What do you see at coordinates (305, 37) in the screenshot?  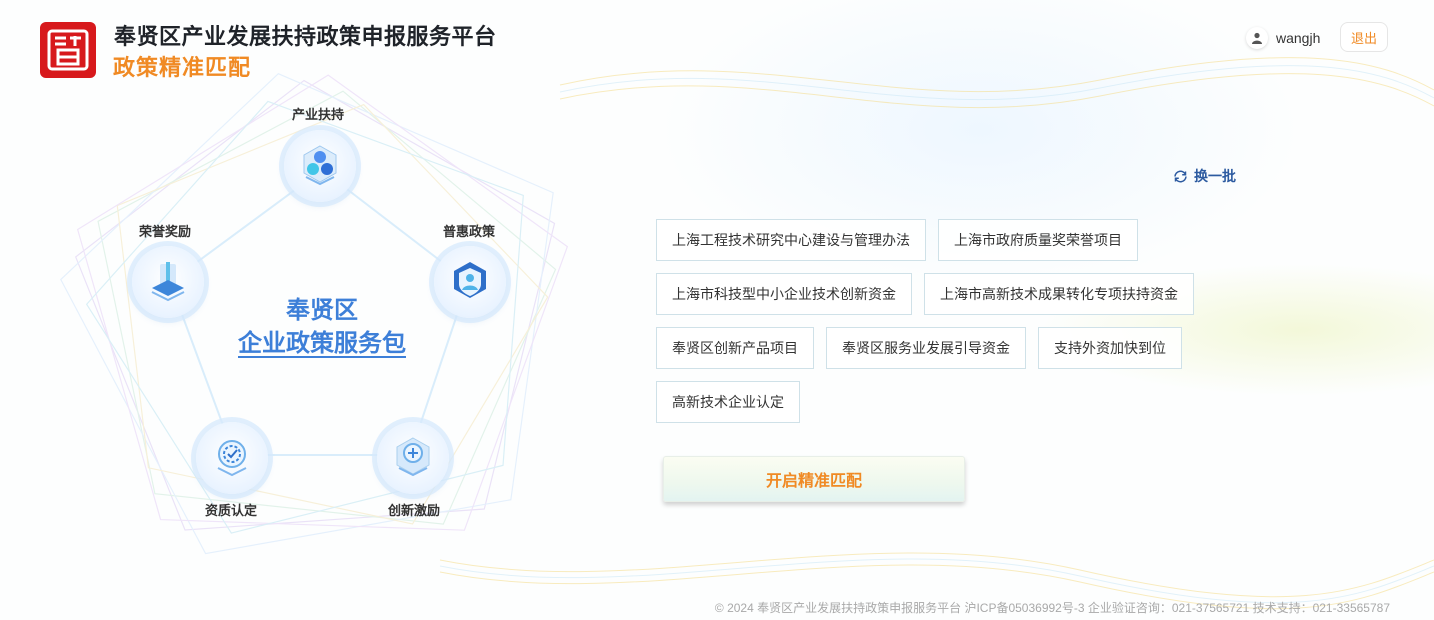 I see `platform-title: 奉贤区产业发展扶持政策申报服务平台` at bounding box center [305, 37].